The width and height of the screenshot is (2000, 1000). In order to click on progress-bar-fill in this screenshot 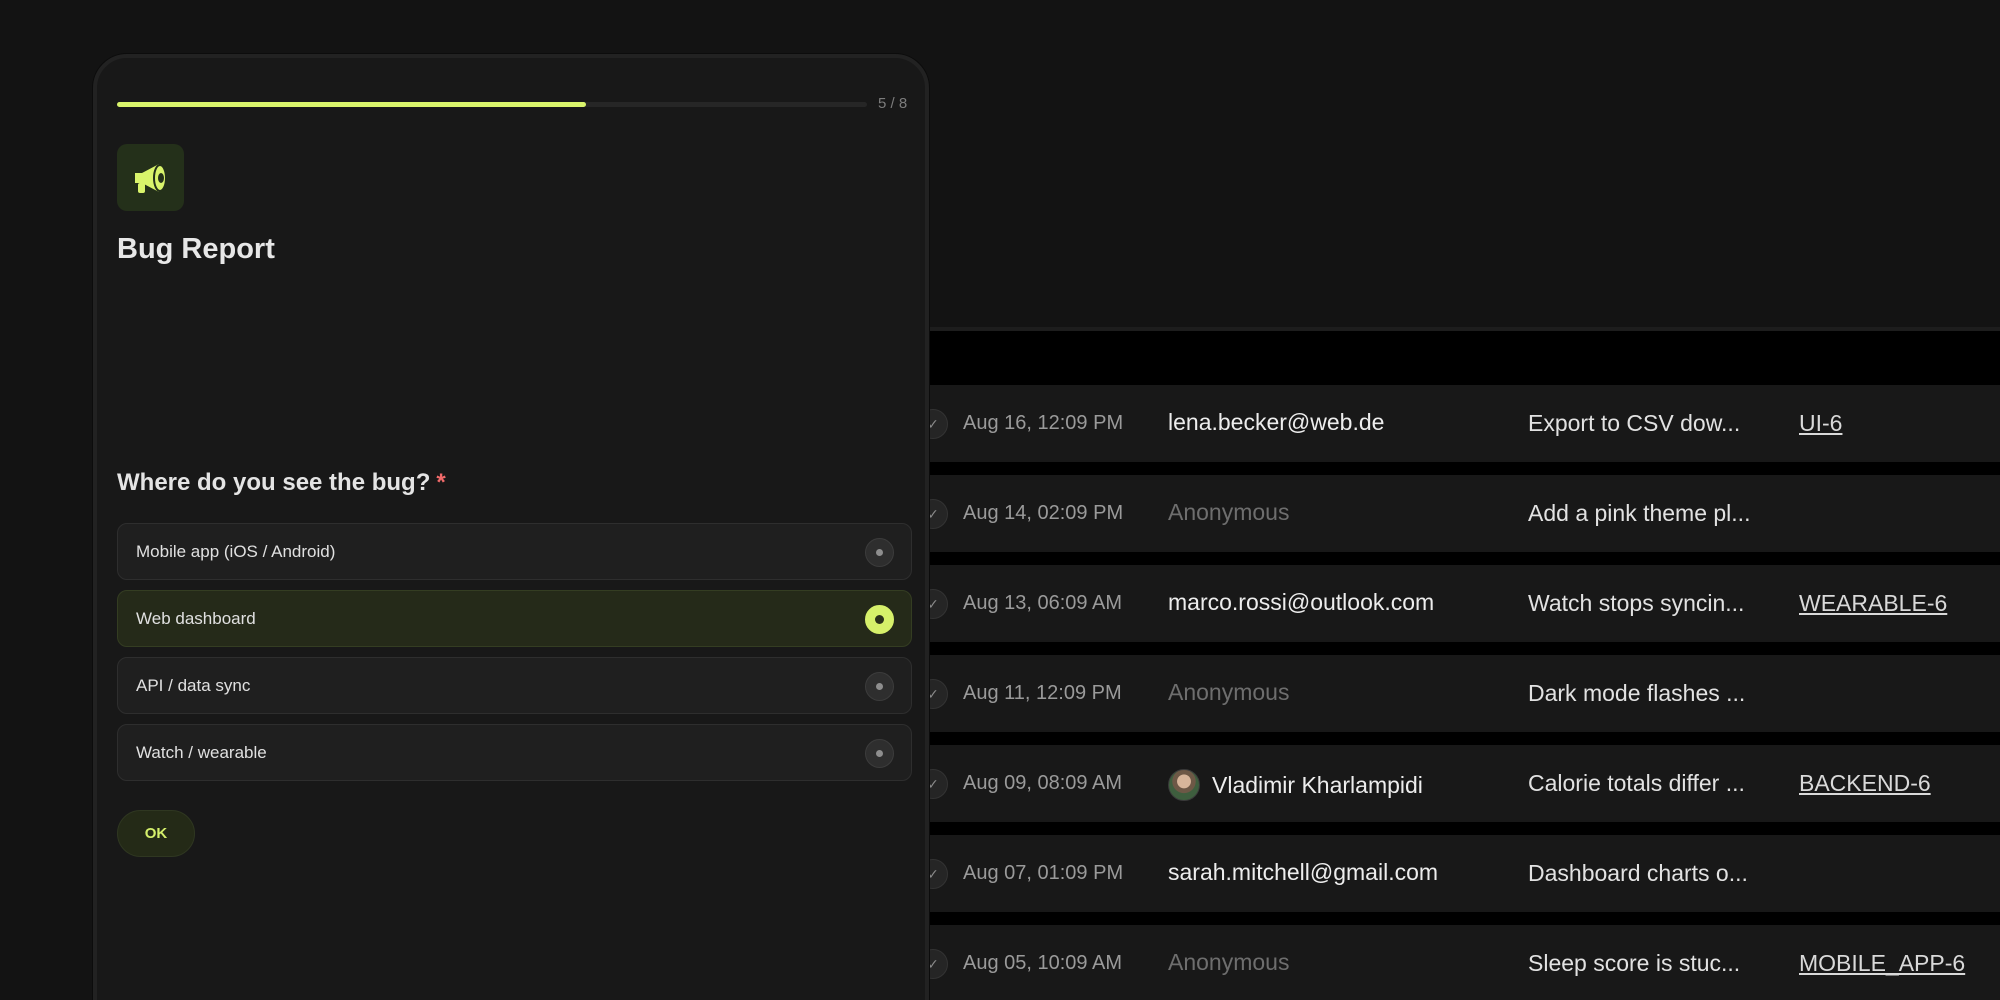, I will do `click(351, 104)`.